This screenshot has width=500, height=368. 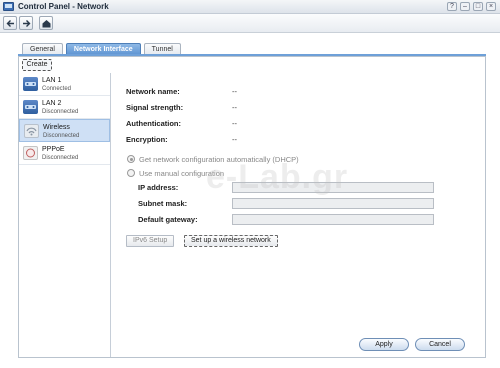 What do you see at coordinates (31, 131) in the screenshot?
I see `wireless-icon` at bounding box center [31, 131].